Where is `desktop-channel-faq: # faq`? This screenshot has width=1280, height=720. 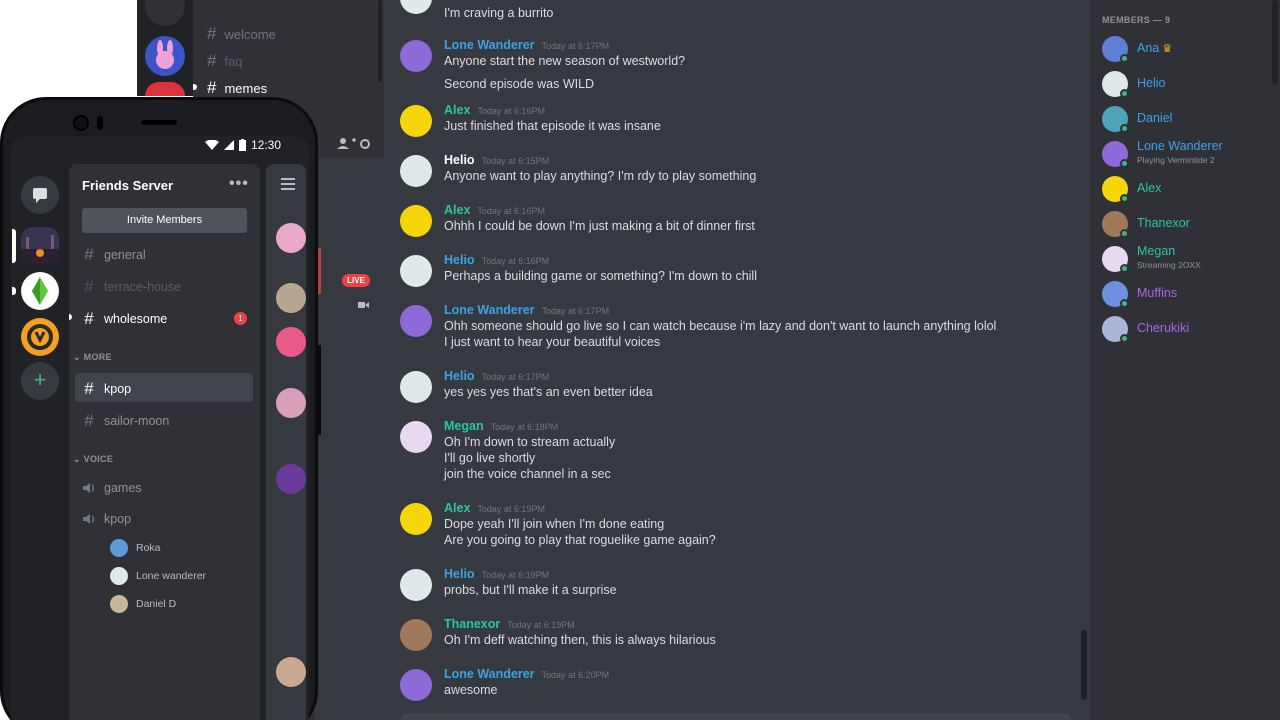 desktop-channel-faq: # faq is located at coordinates (225, 61).